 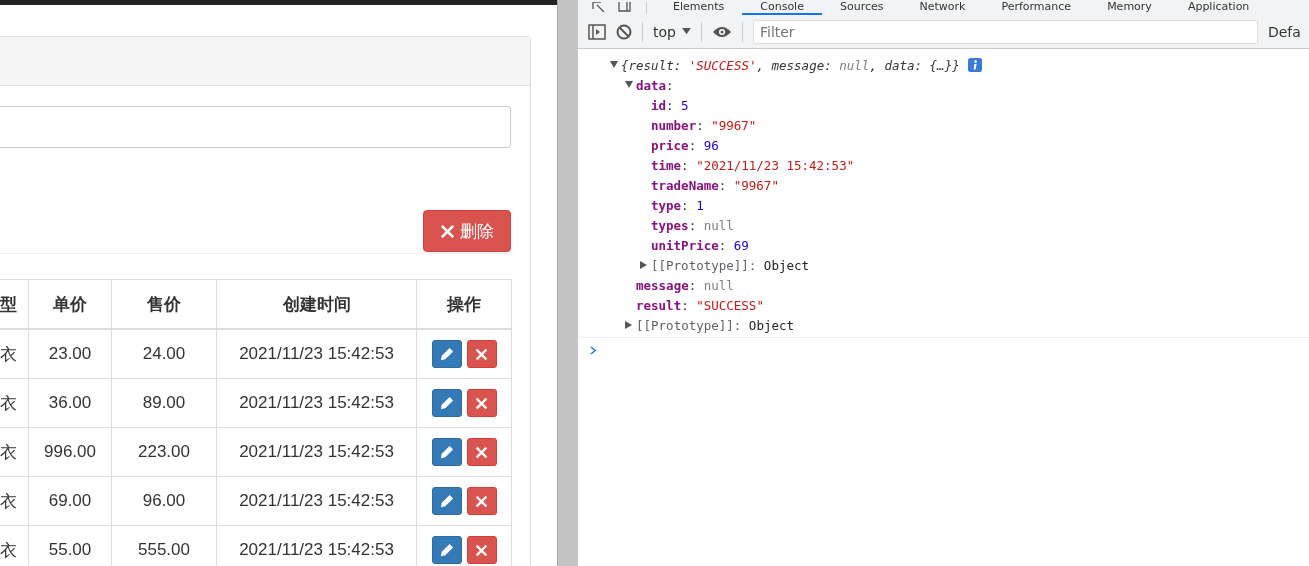 What do you see at coordinates (597, 31) in the screenshot?
I see `sidebar-icon` at bounding box center [597, 31].